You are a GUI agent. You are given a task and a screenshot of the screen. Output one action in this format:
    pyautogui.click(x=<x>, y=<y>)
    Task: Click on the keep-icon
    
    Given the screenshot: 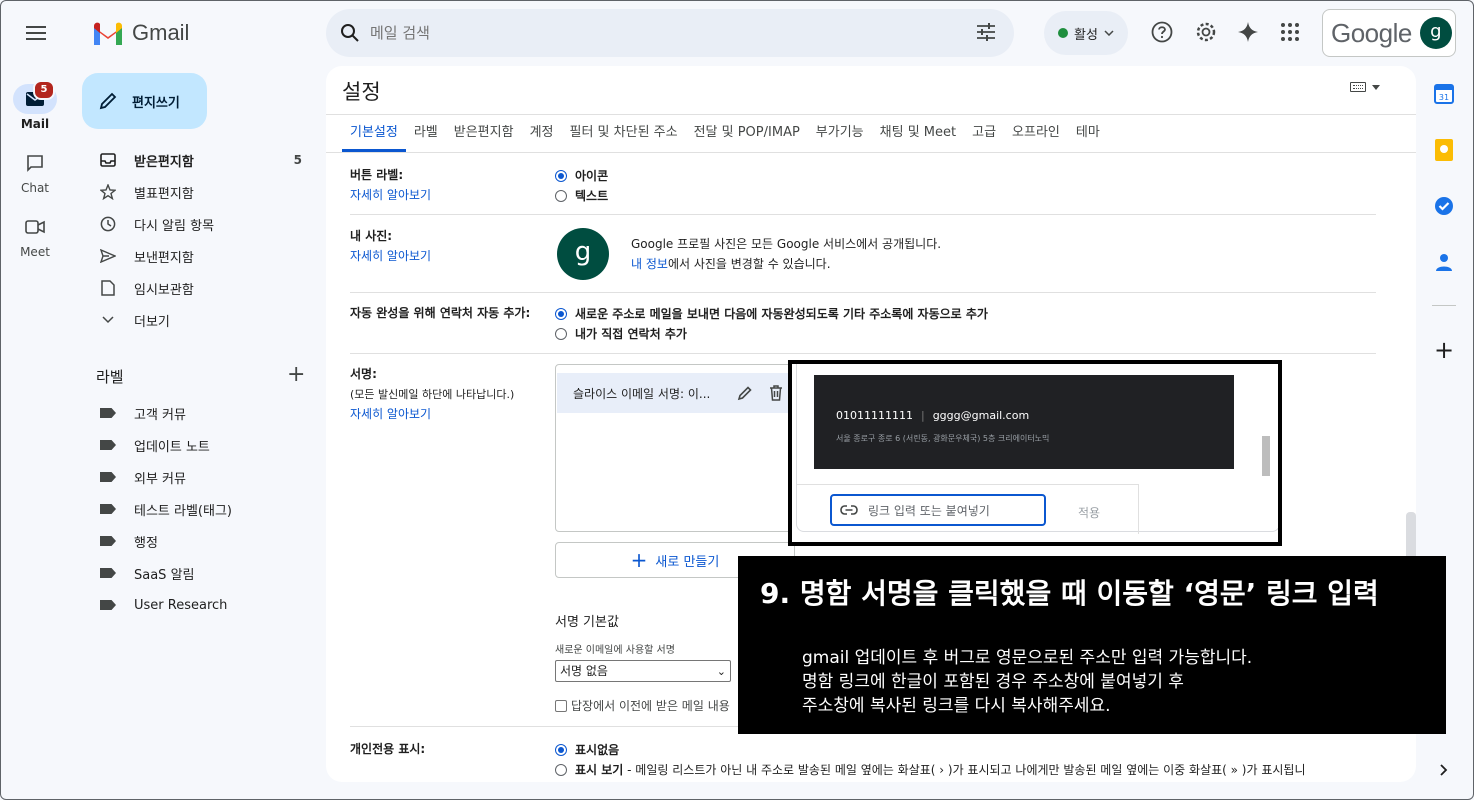 What is the action you would take?
    pyautogui.click(x=1444, y=150)
    